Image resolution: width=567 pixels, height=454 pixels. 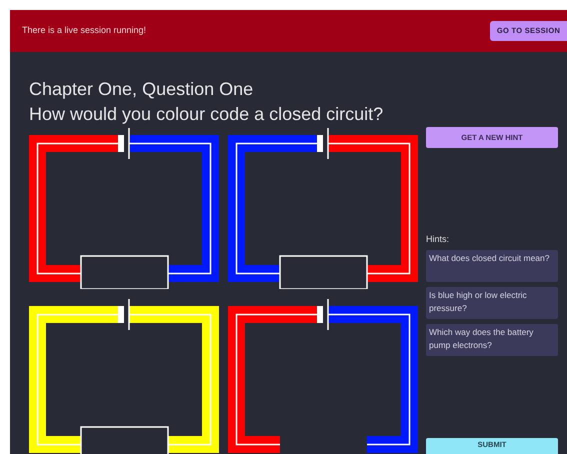 I want to click on question-text: How would you colour code a closed circuit?, so click(x=206, y=114).